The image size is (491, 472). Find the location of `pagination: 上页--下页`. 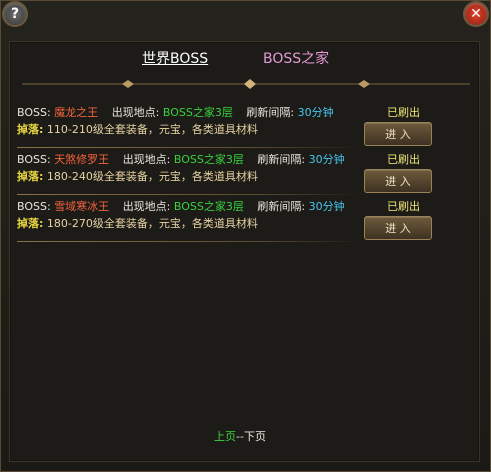

pagination: 上页--下页 is located at coordinates (240, 436).